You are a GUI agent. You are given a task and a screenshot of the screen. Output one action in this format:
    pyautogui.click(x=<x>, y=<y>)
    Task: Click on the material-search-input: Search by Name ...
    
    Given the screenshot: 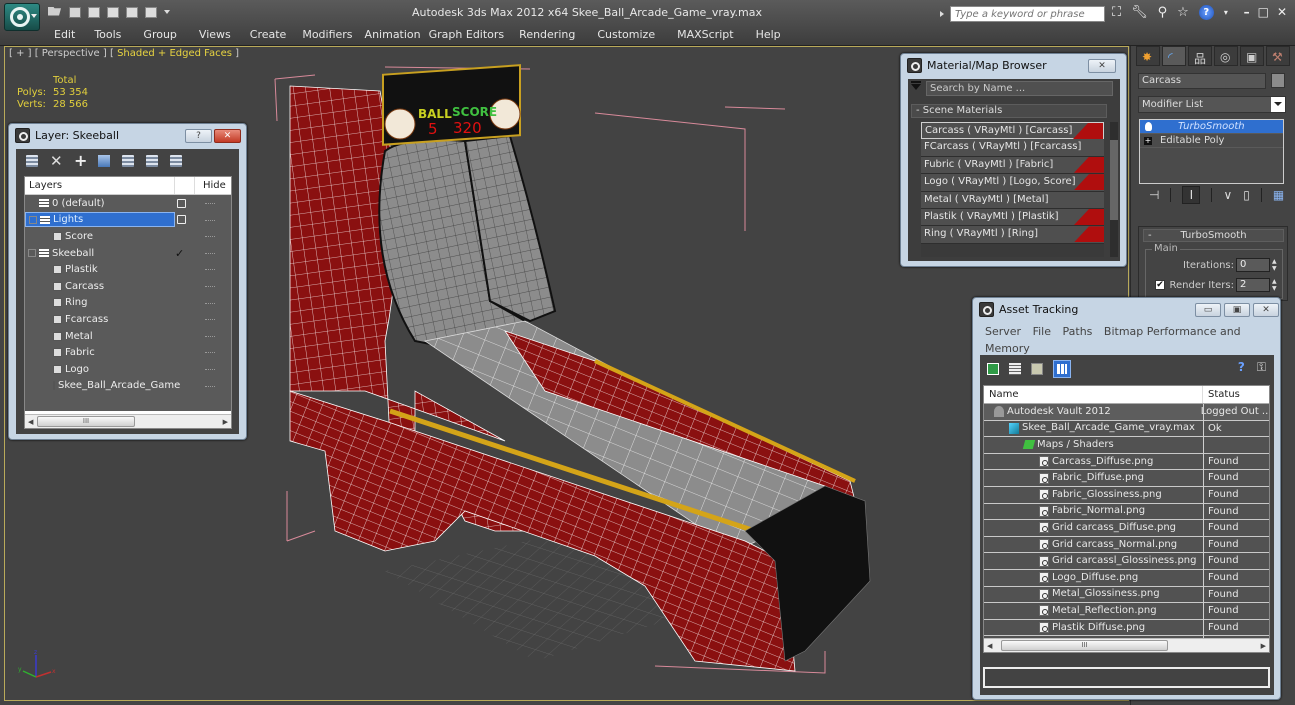 What is the action you would take?
    pyautogui.click(x=1019, y=88)
    